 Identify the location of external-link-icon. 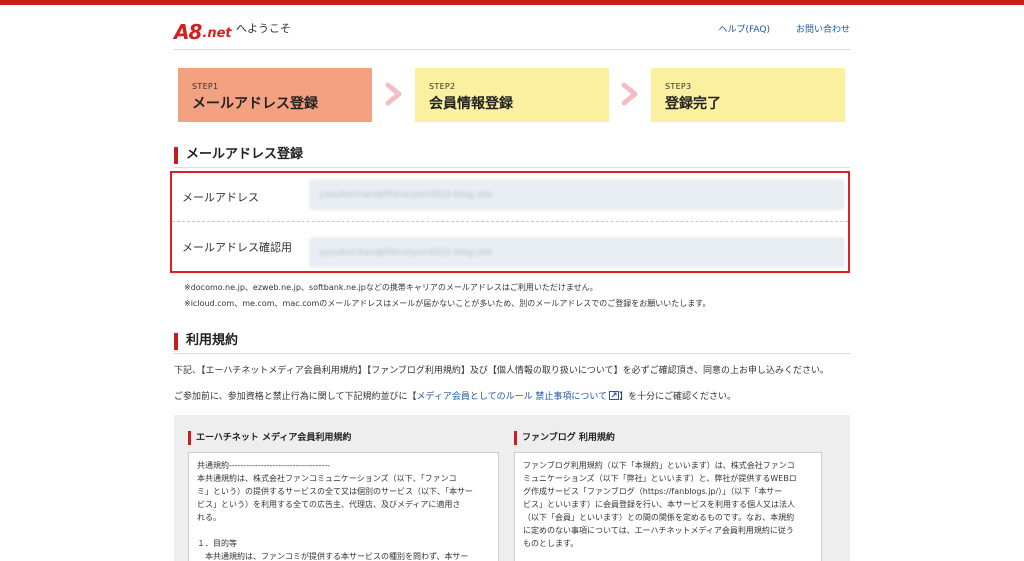
(614, 395).